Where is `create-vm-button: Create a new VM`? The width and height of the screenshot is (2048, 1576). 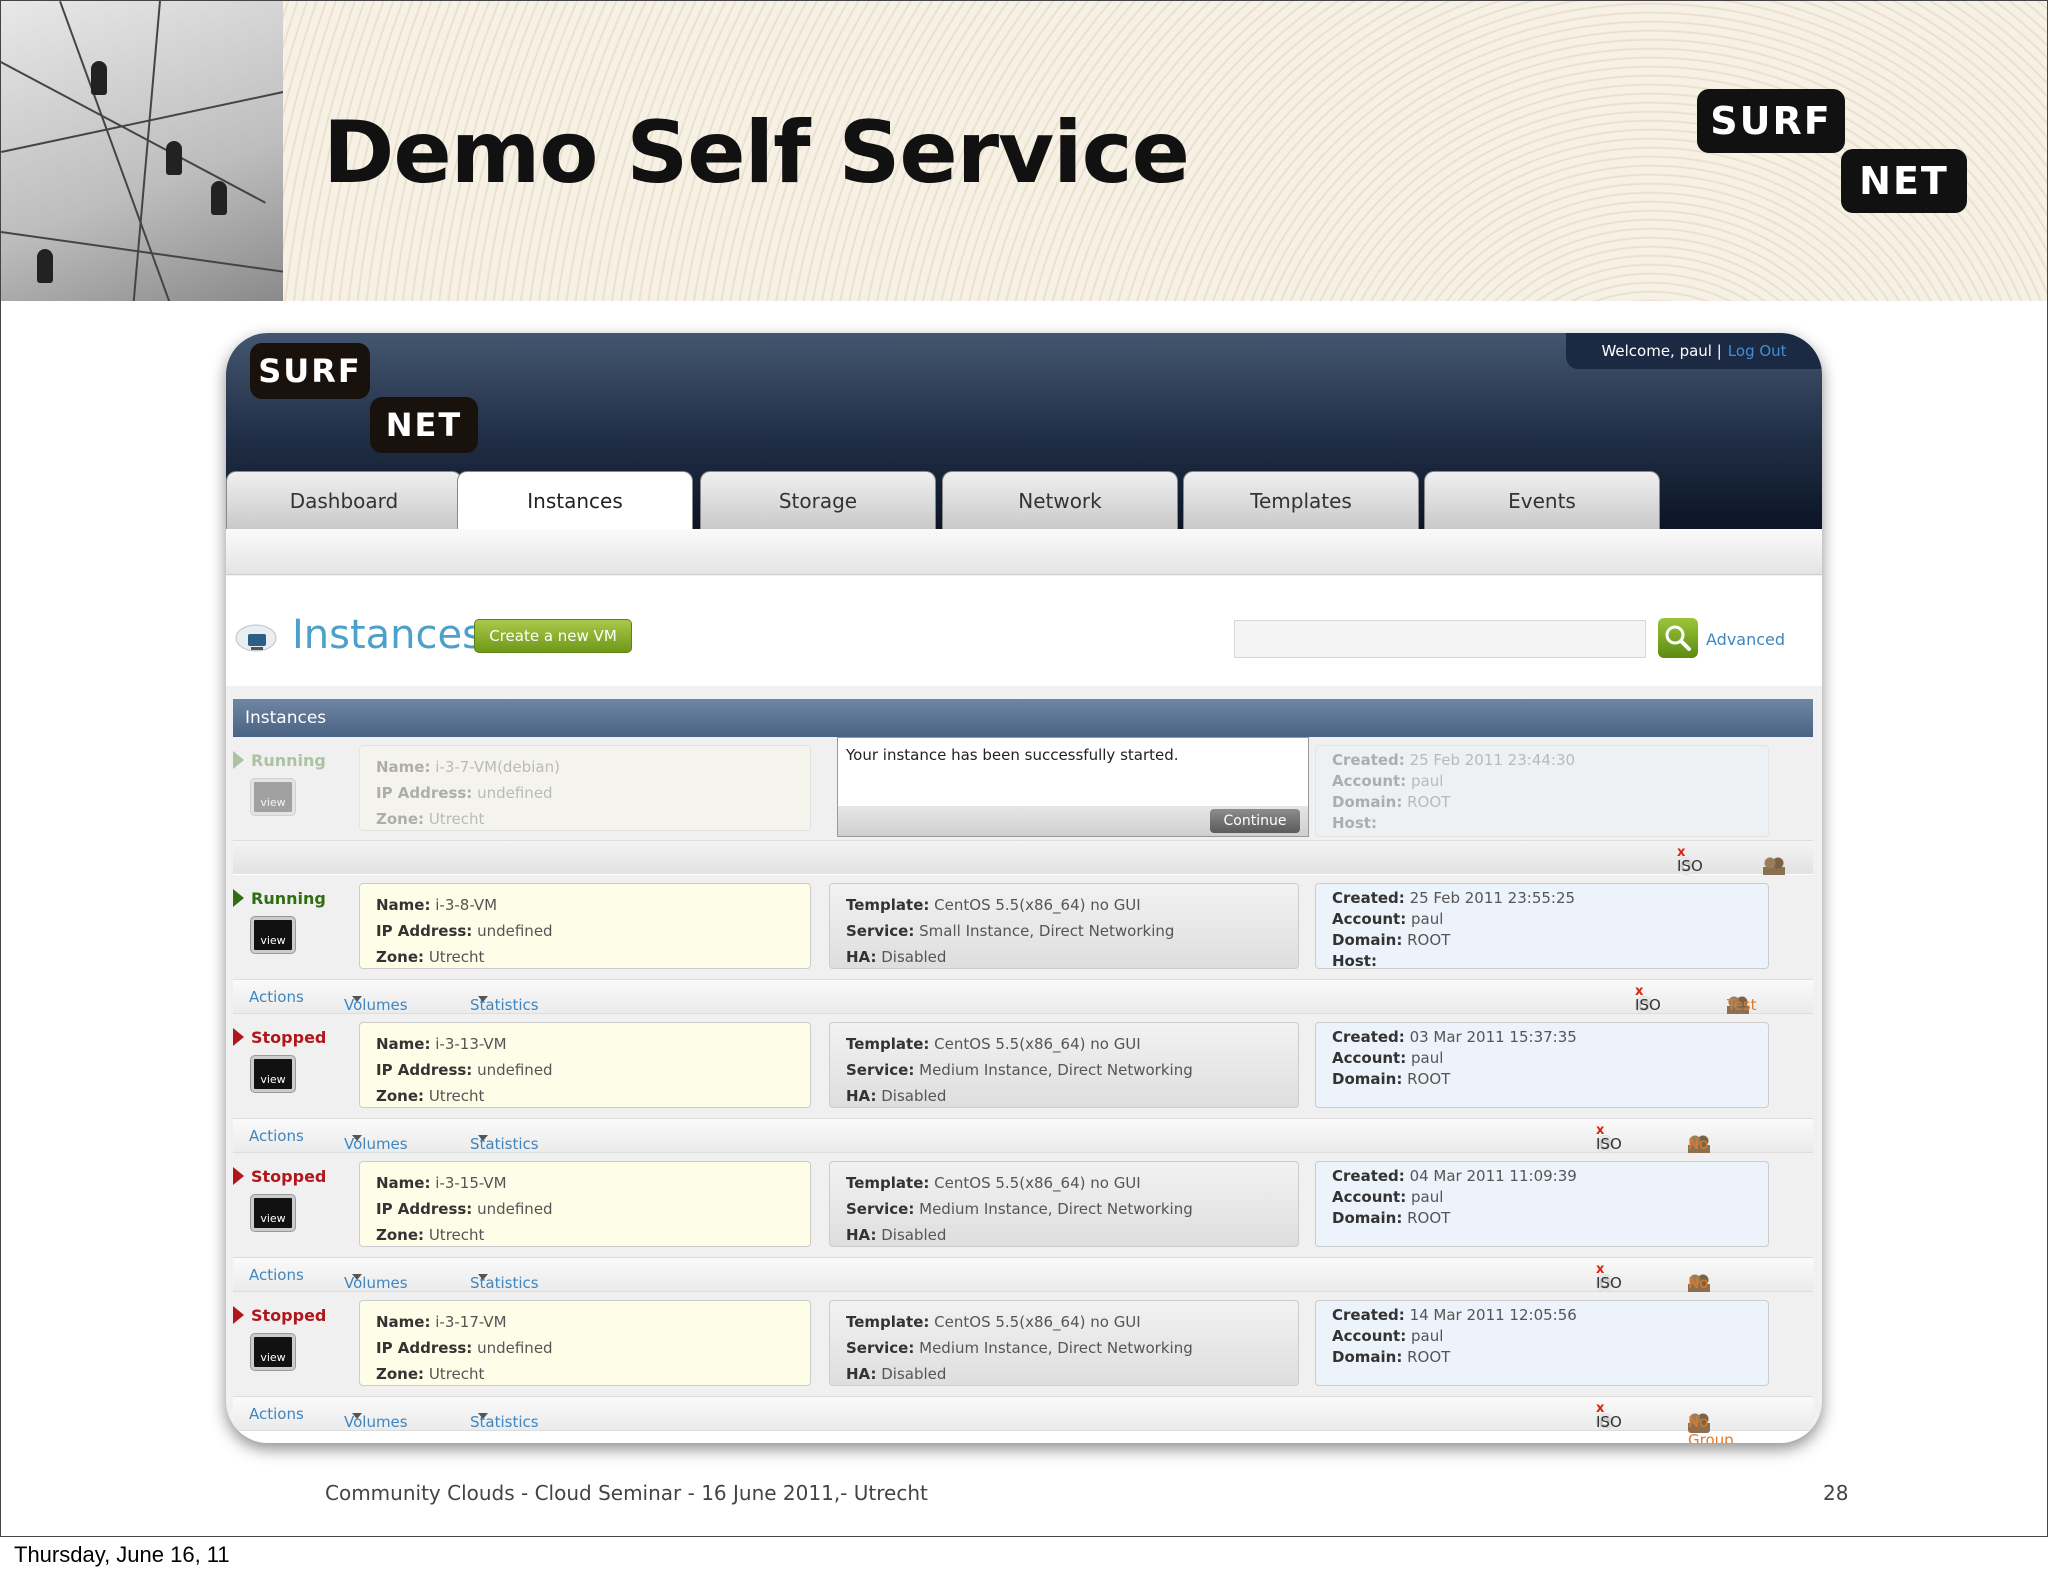
create-vm-button: Create a new VM is located at coordinates (553, 636).